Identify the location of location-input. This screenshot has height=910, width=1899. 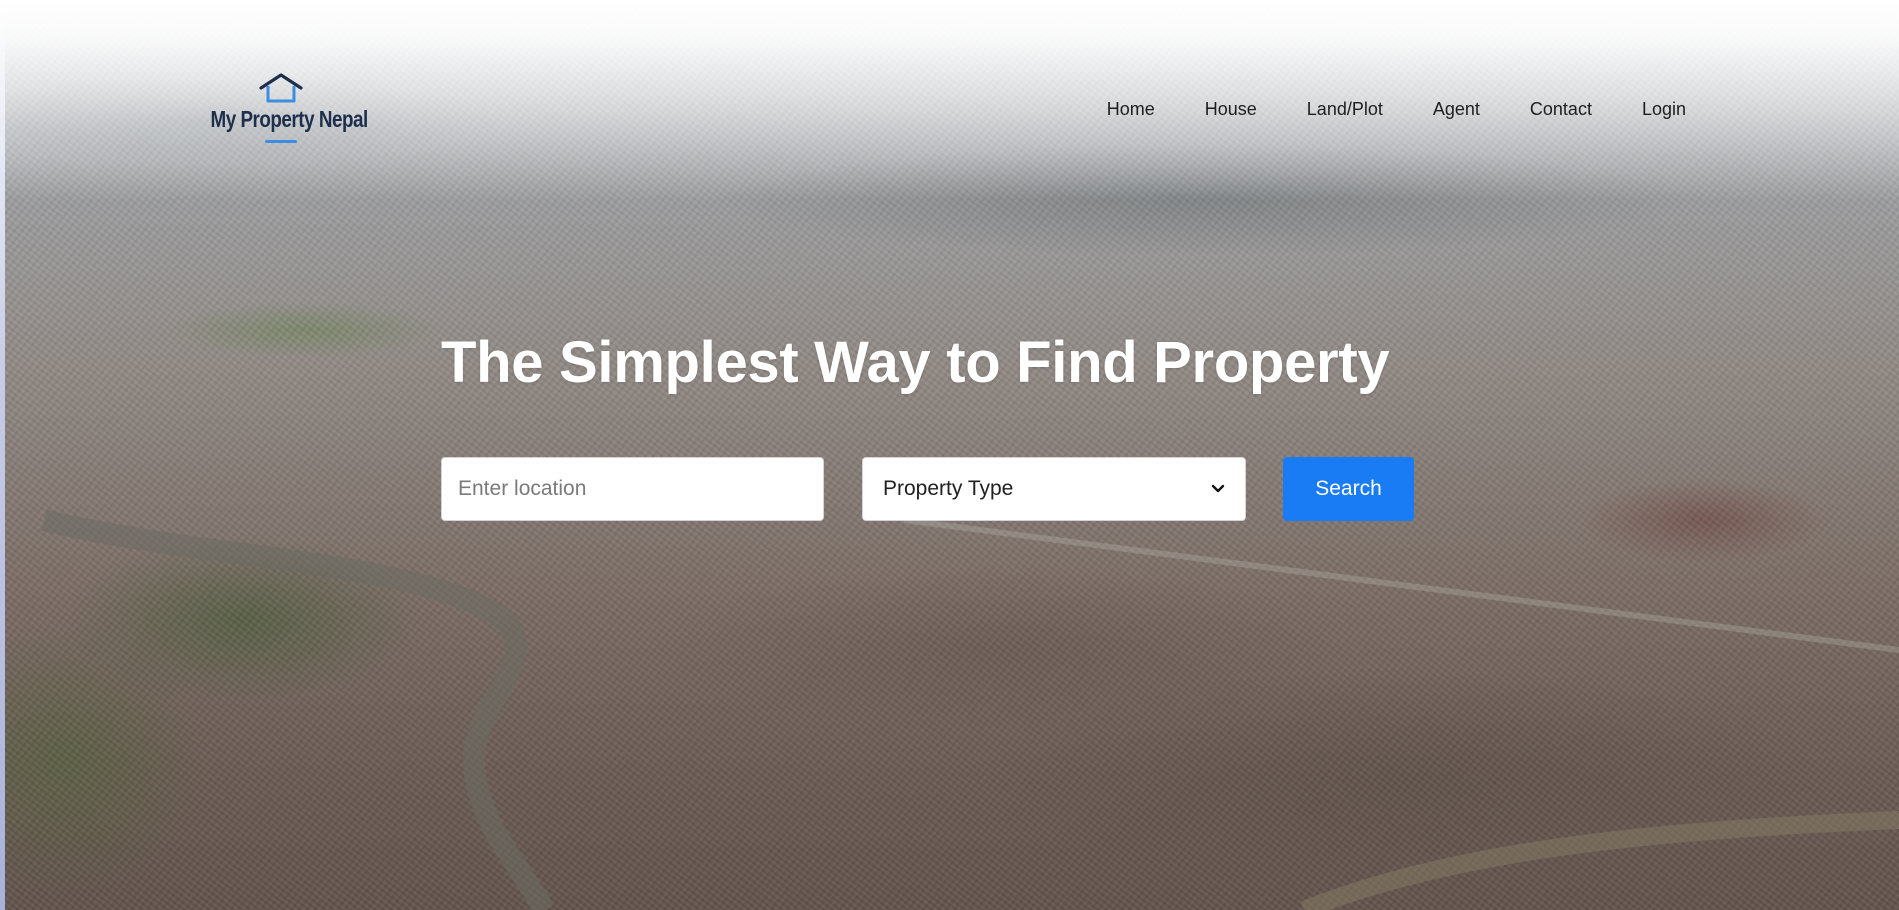
(632, 489).